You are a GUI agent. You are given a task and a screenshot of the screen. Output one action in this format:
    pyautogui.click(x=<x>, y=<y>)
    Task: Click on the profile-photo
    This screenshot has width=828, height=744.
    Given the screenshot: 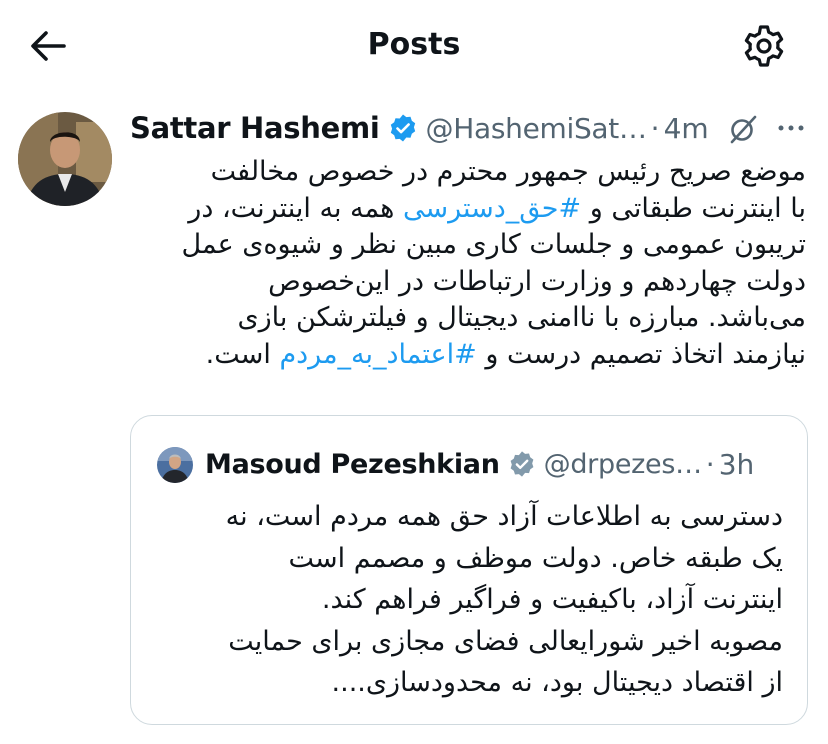 What is the action you would take?
    pyautogui.click(x=65, y=159)
    